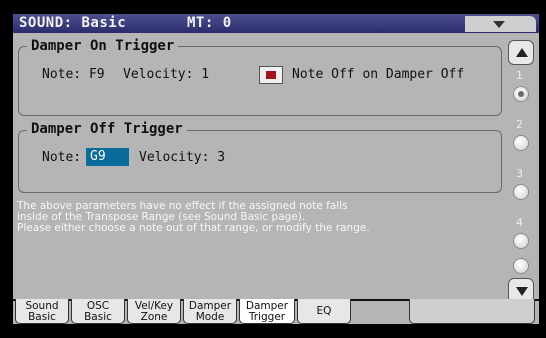 The height and width of the screenshot is (338, 546). What do you see at coordinates (519, 222) in the screenshot?
I see `page-number: 4` at bounding box center [519, 222].